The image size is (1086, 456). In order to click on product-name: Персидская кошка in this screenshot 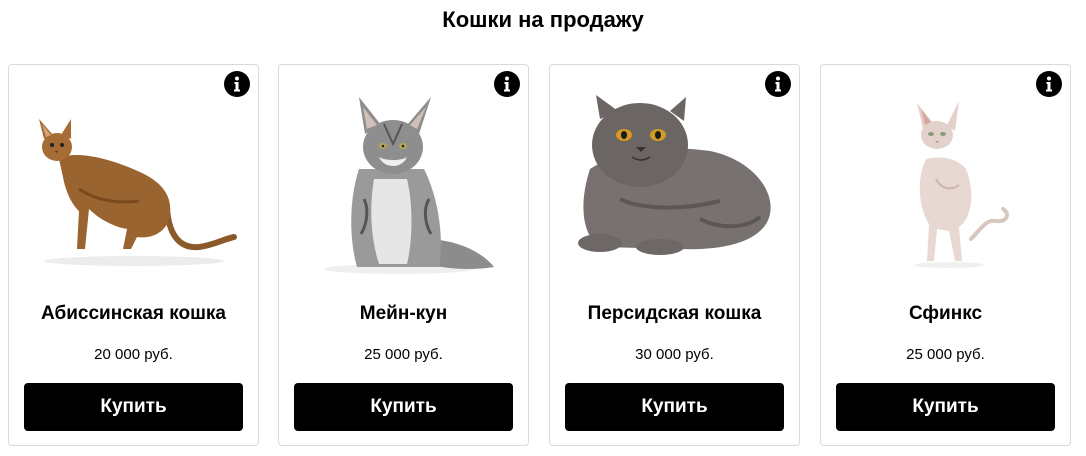, I will do `click(674, 313)`.